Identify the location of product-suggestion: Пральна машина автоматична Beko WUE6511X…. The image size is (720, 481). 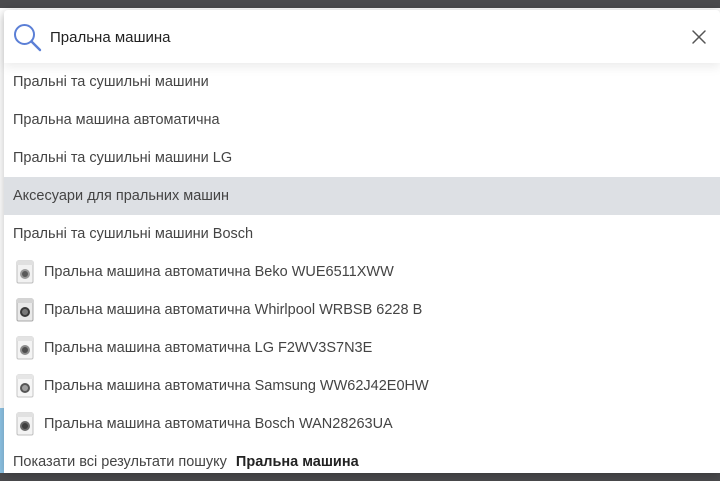
(362, 272).